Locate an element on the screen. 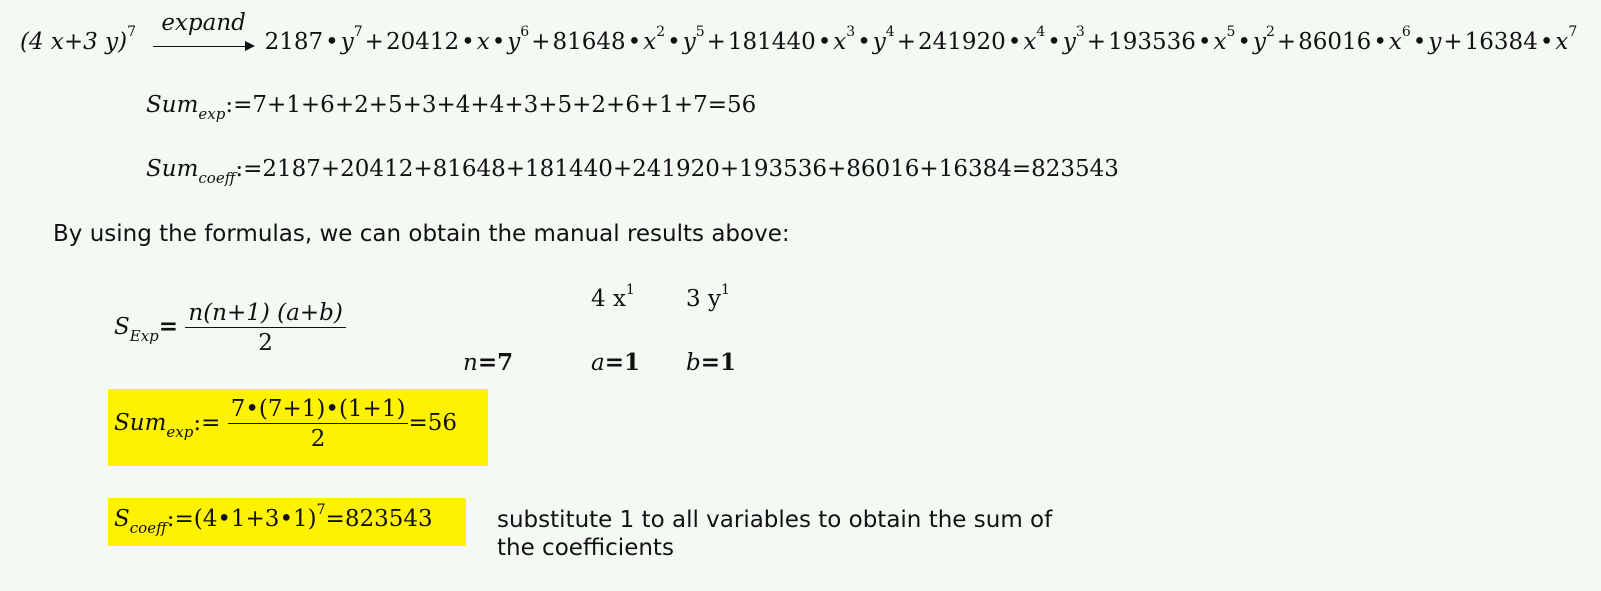 This screenshot has width=1601, height=591. sum-exp-fraction: 7•(7+1)•(1+1) 2 is located at coordinates (318, 424).